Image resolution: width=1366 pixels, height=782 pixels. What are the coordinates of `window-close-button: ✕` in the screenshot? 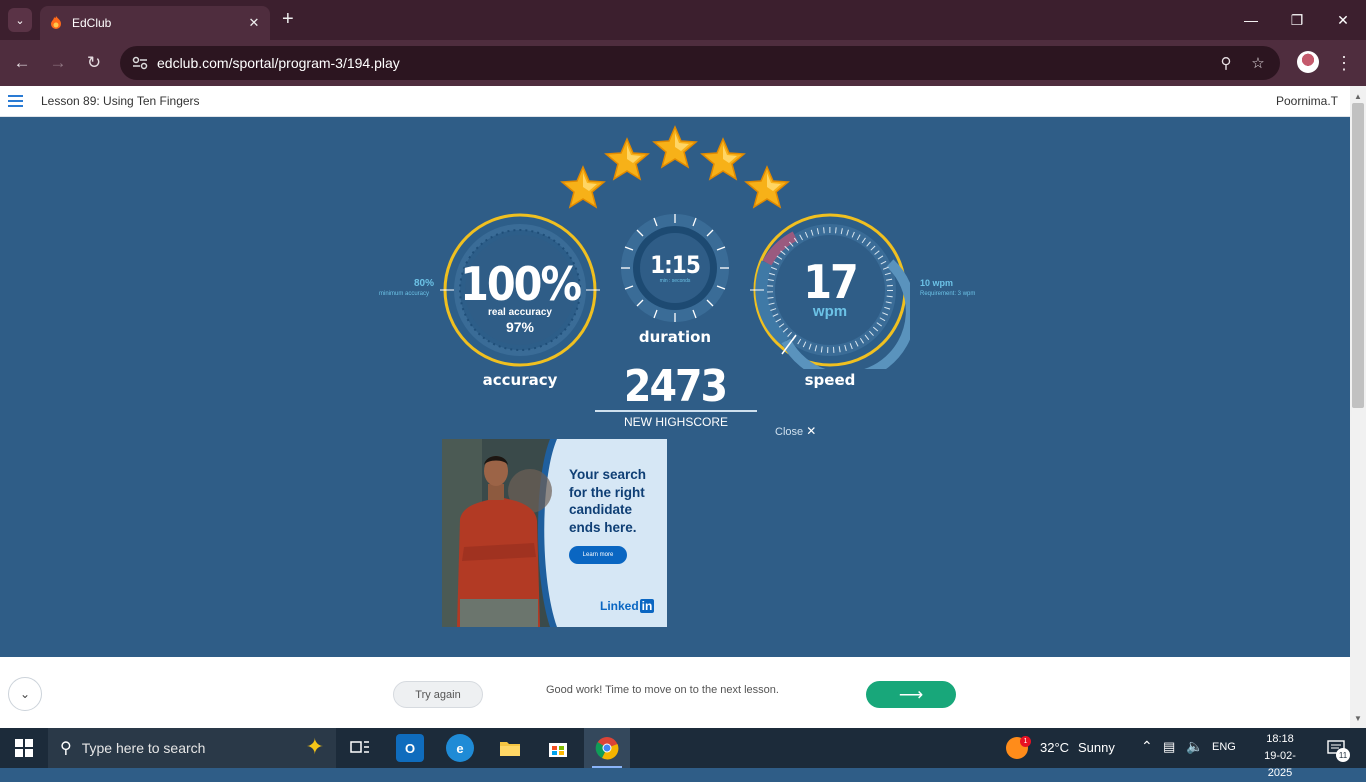 It's located at (1343, 20).